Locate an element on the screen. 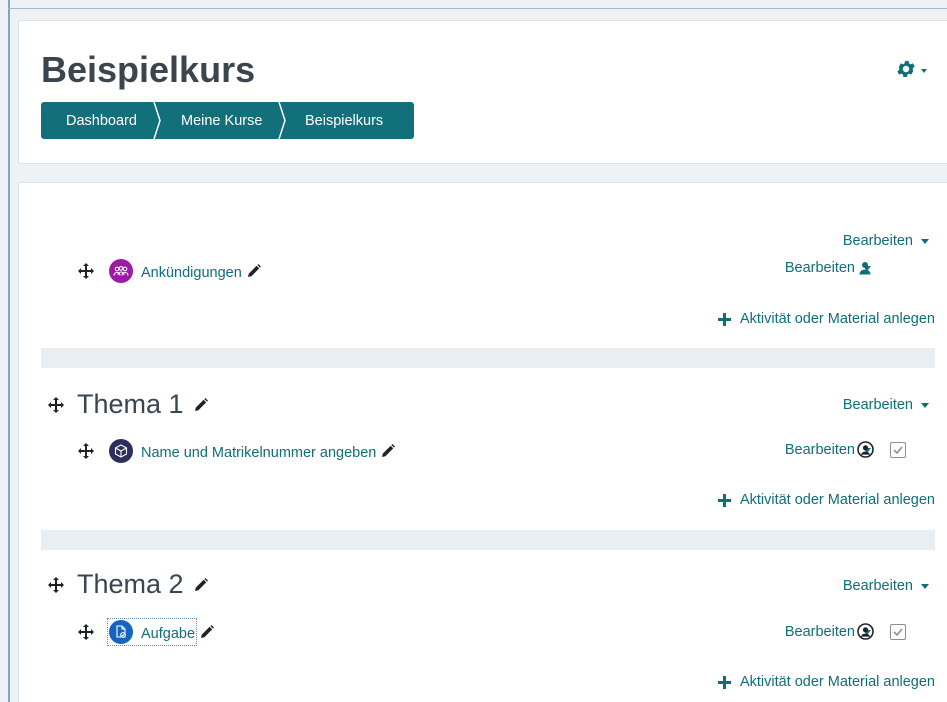 This screenshot has width=947, height=702. add-activity-section-1: Aktivität oder Material anlegen is located at coordinates (826, 500).